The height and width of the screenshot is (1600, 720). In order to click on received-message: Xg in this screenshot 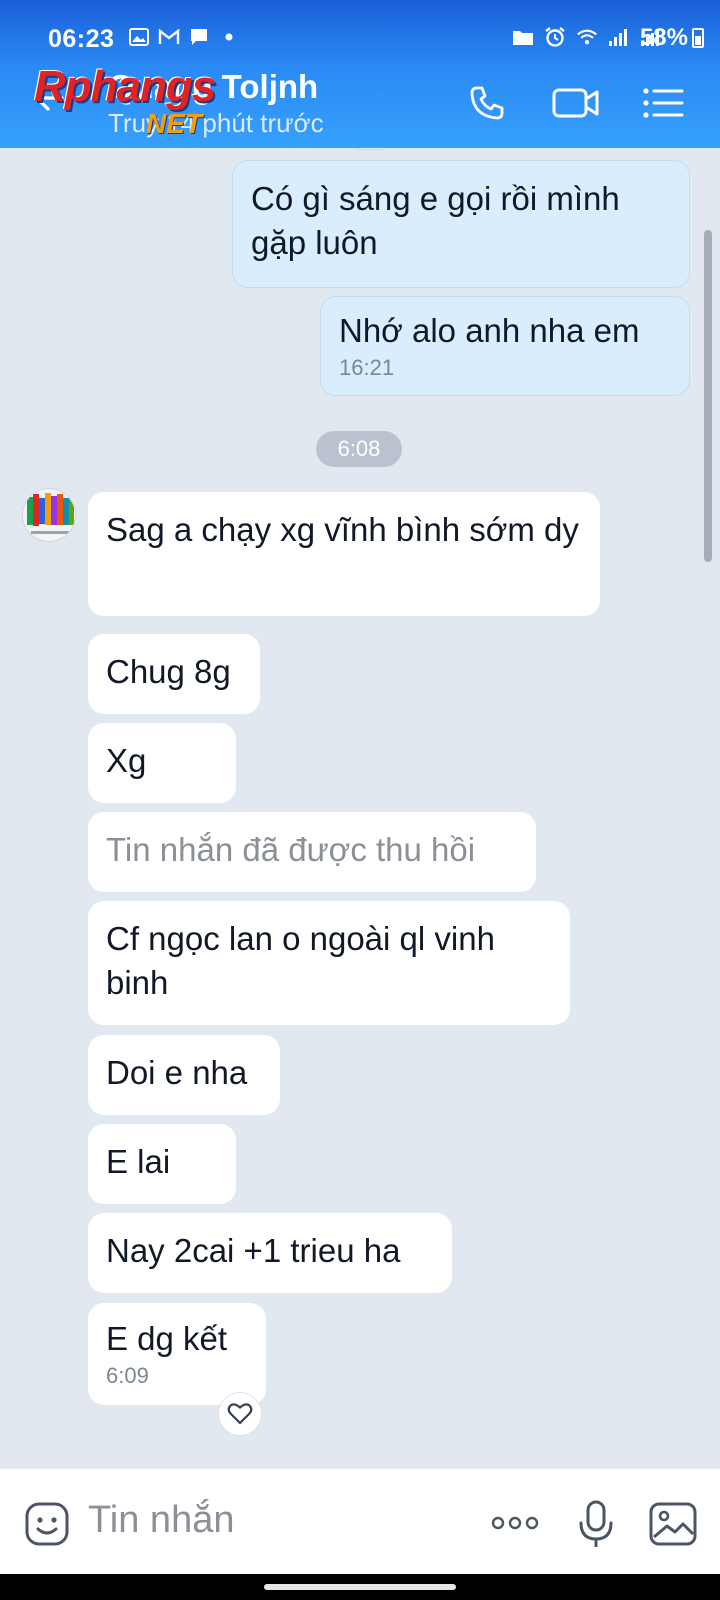, I will do `click(162, 763)`.